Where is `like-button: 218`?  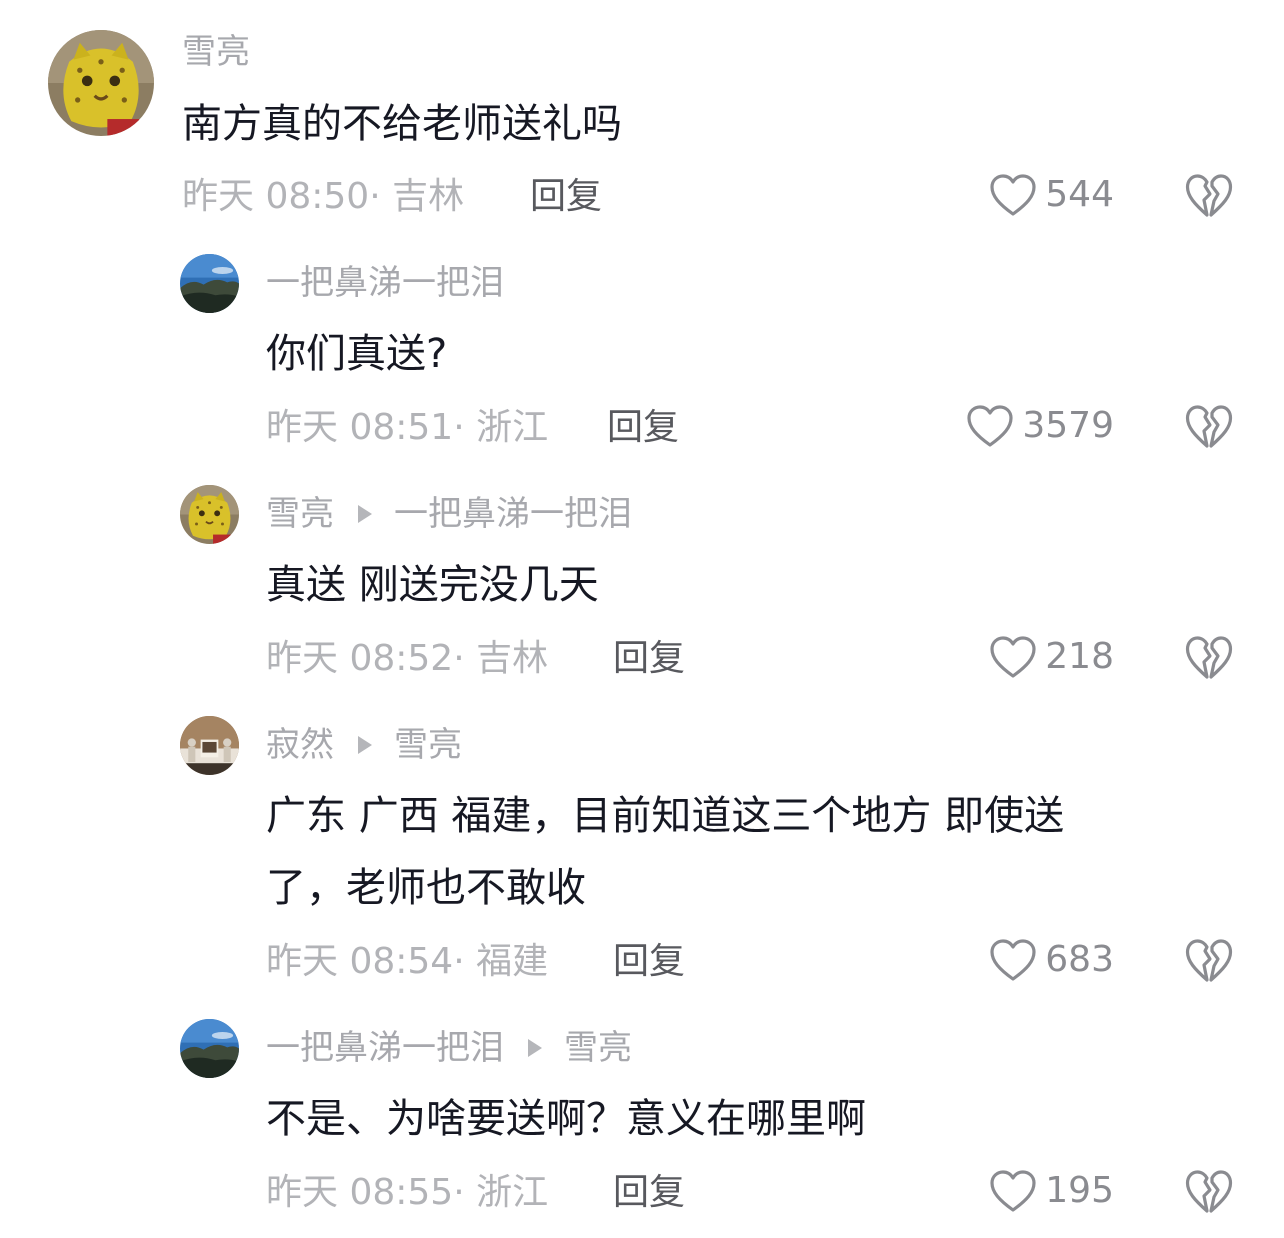 like-button: 218 is located at coordinates (1051, 657).